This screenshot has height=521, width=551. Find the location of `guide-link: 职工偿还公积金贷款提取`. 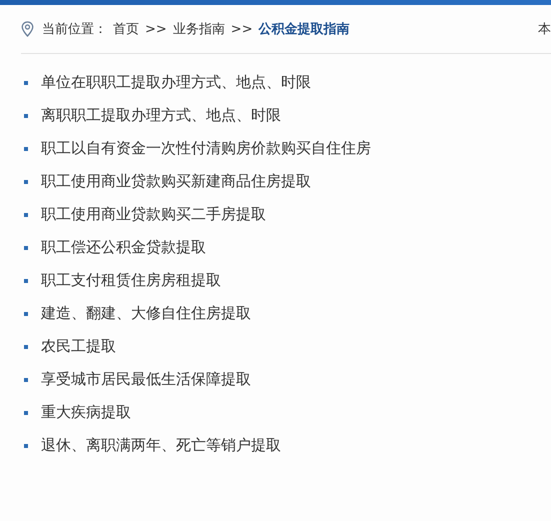

guide-link: 职工偿还公积金贷款提取 is located at coordinates (123, 247).